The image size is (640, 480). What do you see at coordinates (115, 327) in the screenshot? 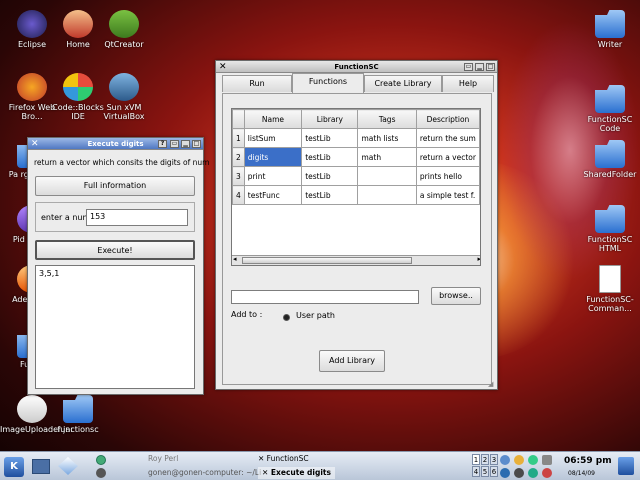
I see `output-area: 3,5,1` at bounding box center [115, 327].